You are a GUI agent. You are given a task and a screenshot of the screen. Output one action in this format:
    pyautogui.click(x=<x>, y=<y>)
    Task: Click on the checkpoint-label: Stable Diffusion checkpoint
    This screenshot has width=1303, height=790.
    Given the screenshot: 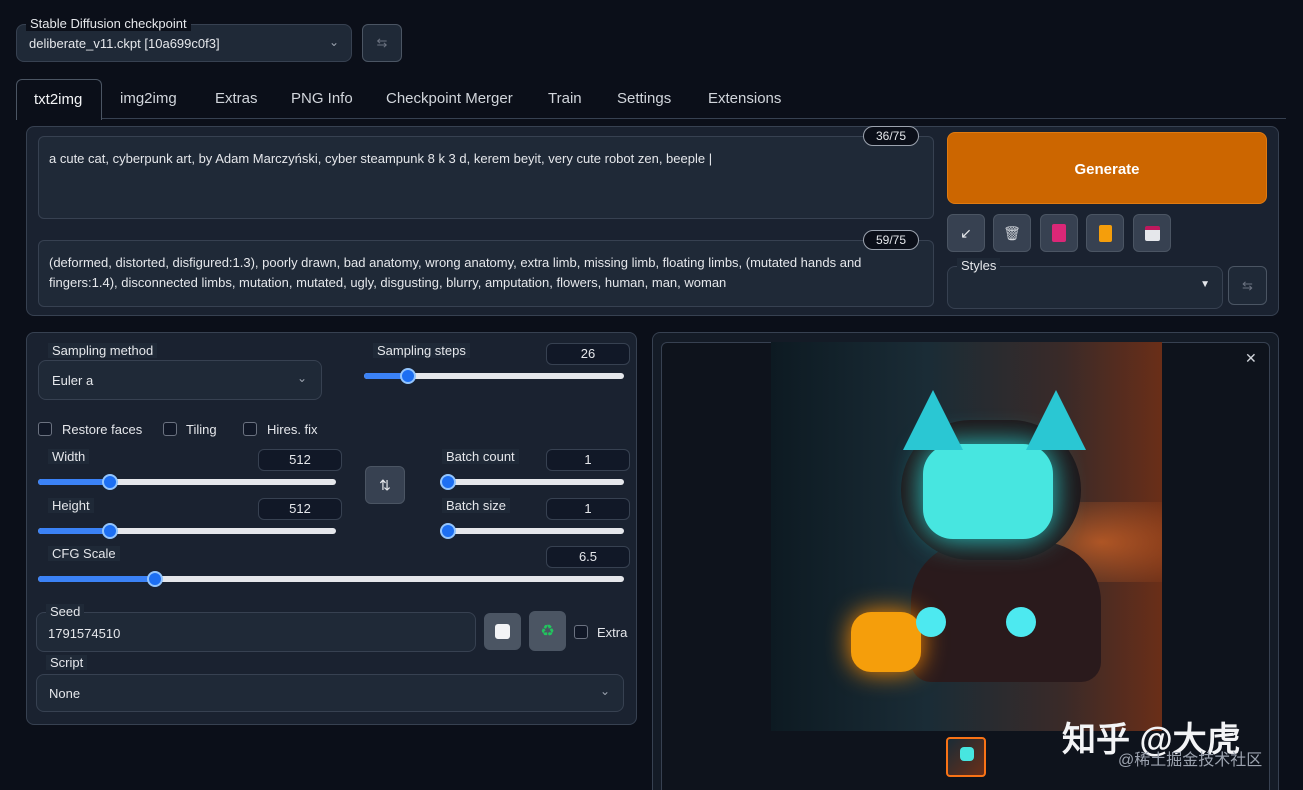 What is the action you would take?
    pyautogui.click(x=108, y=23)
    